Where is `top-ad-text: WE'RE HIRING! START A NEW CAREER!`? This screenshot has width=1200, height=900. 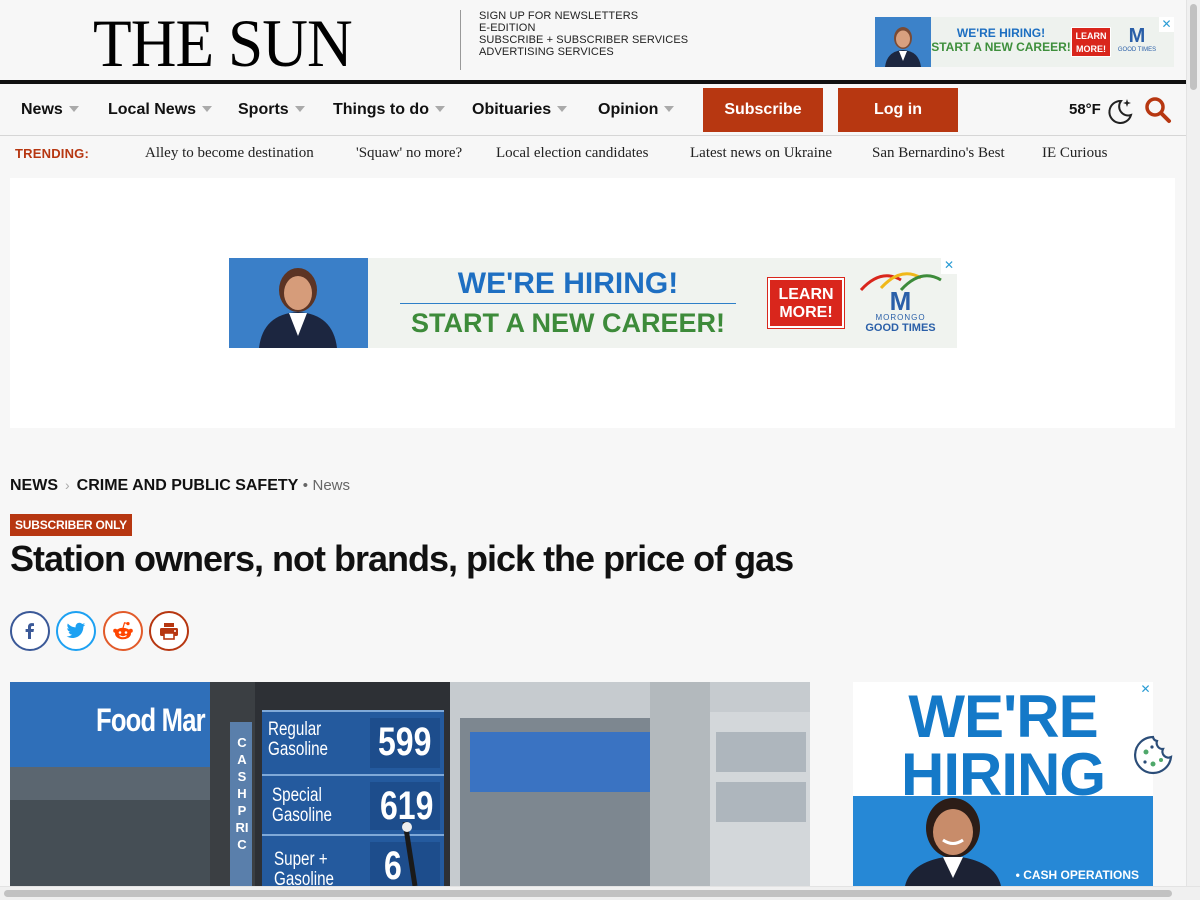
top-ad-text: WE'RE HIRING! START A NEW CAREER! is located at coordinates (1001, 42).